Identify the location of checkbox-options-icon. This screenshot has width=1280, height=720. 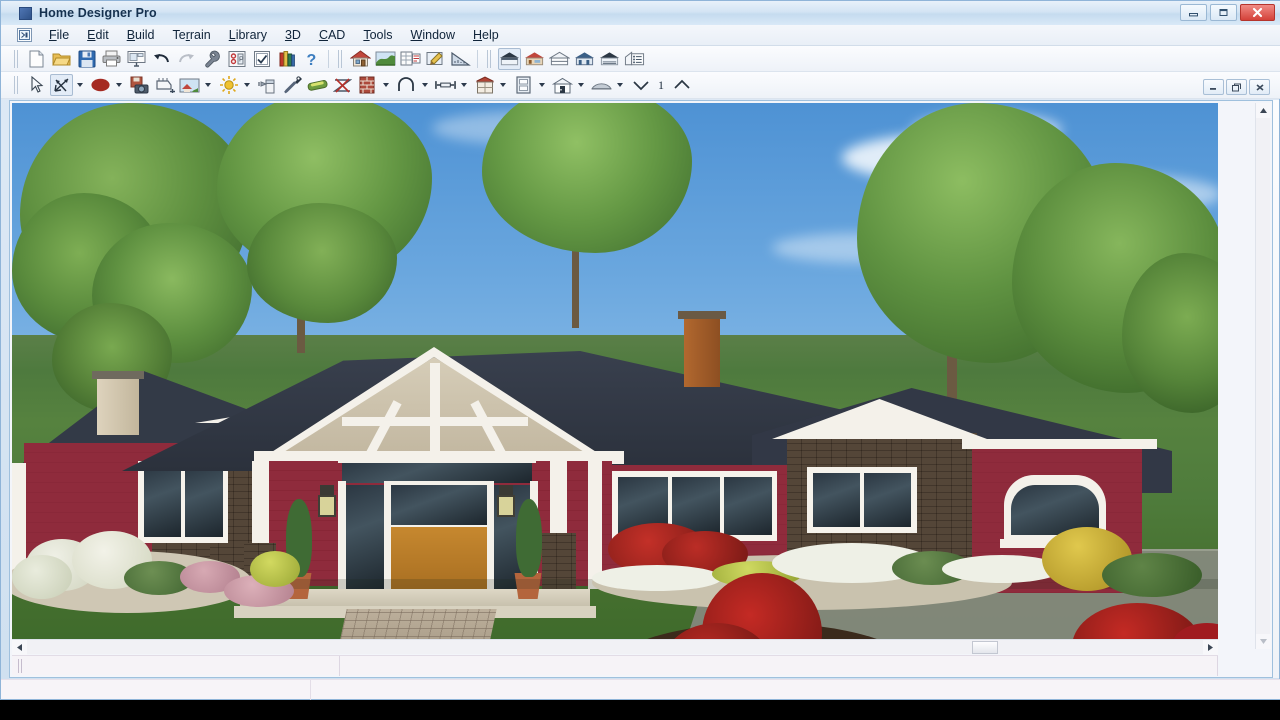
(261, 59).